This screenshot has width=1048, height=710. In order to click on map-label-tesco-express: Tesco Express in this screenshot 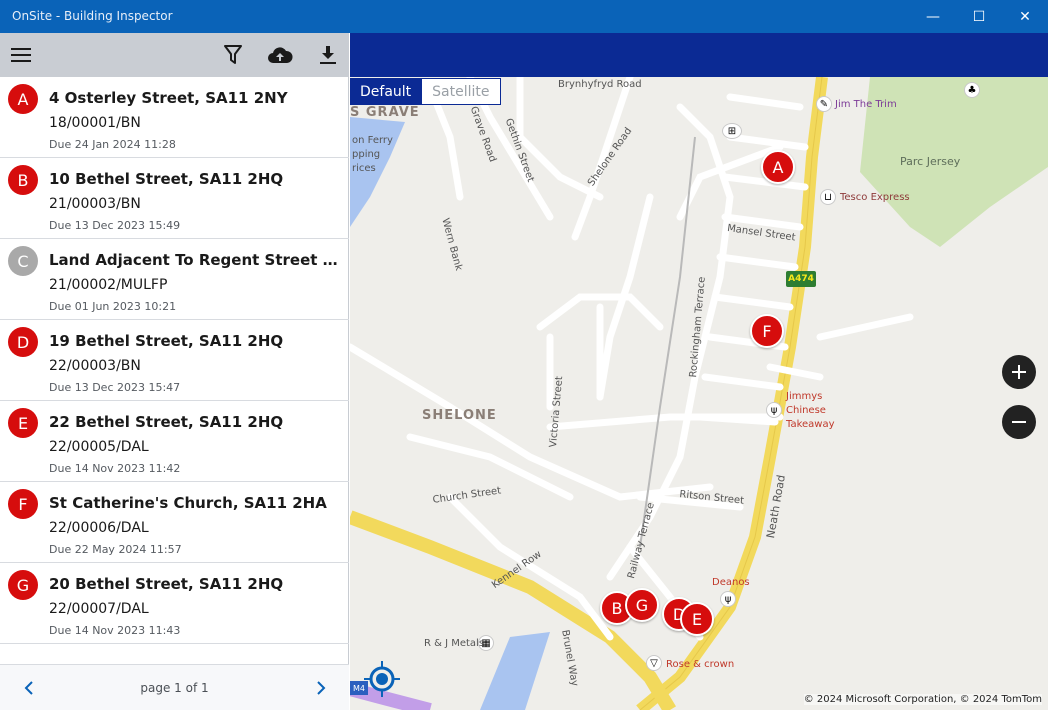, I will do `click(875, 197)`.